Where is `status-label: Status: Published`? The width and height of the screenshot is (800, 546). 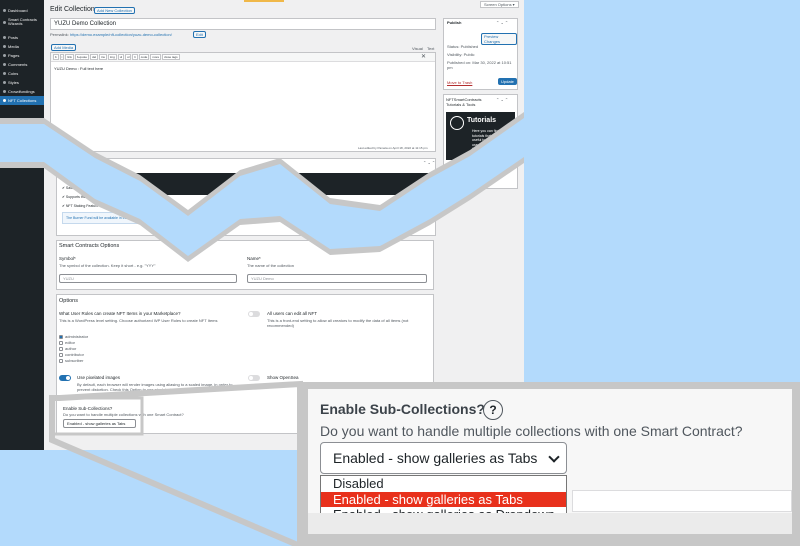
status-label: Status: Published is located at coordinates (463, 46).